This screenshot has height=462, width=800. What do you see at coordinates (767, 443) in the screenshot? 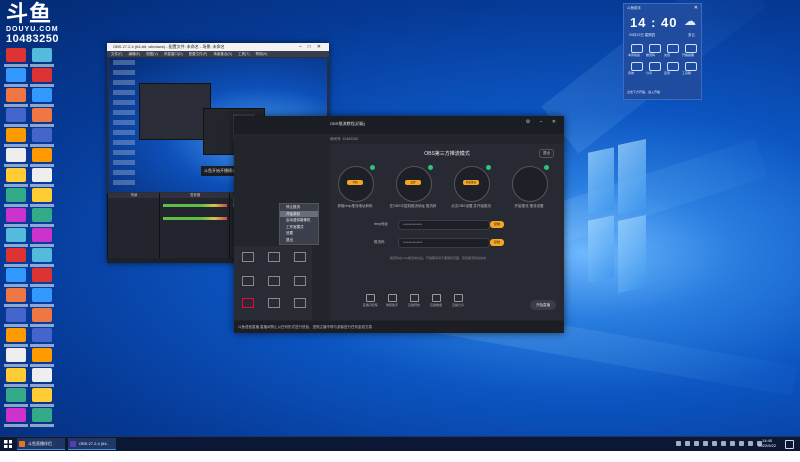
I see `taskbar-clock: 14:40 2022/9/22` at bounding box center [767, 443].